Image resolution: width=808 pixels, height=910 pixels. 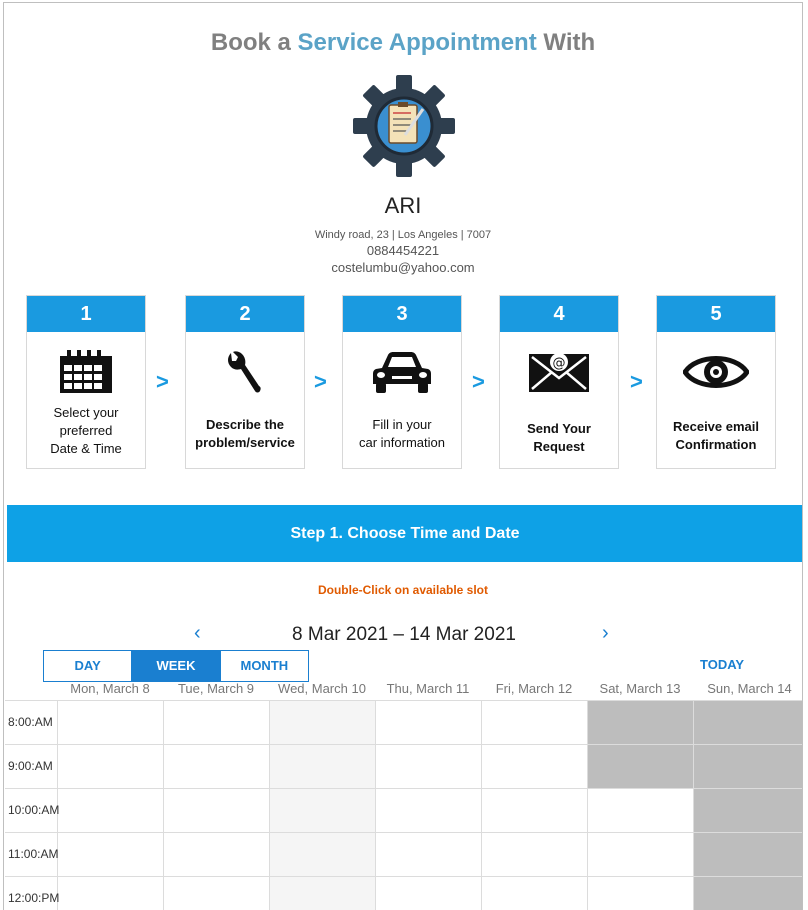 I want to click on day-header: Mon, March 8, so click(x=110, y=688).